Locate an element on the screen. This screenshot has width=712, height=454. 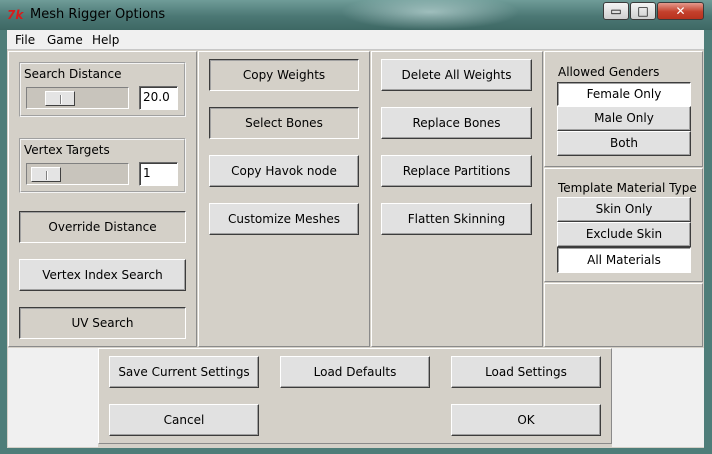
menu-help: Help is located at coordinates (105, 40).